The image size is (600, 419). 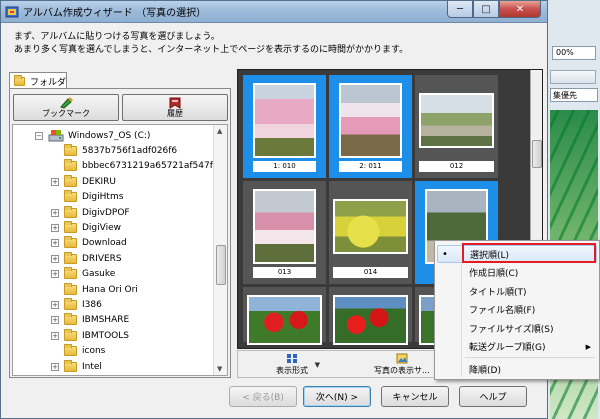 I want to click on photo-thumbnail: 2: 011, so click(x=370, y=126).